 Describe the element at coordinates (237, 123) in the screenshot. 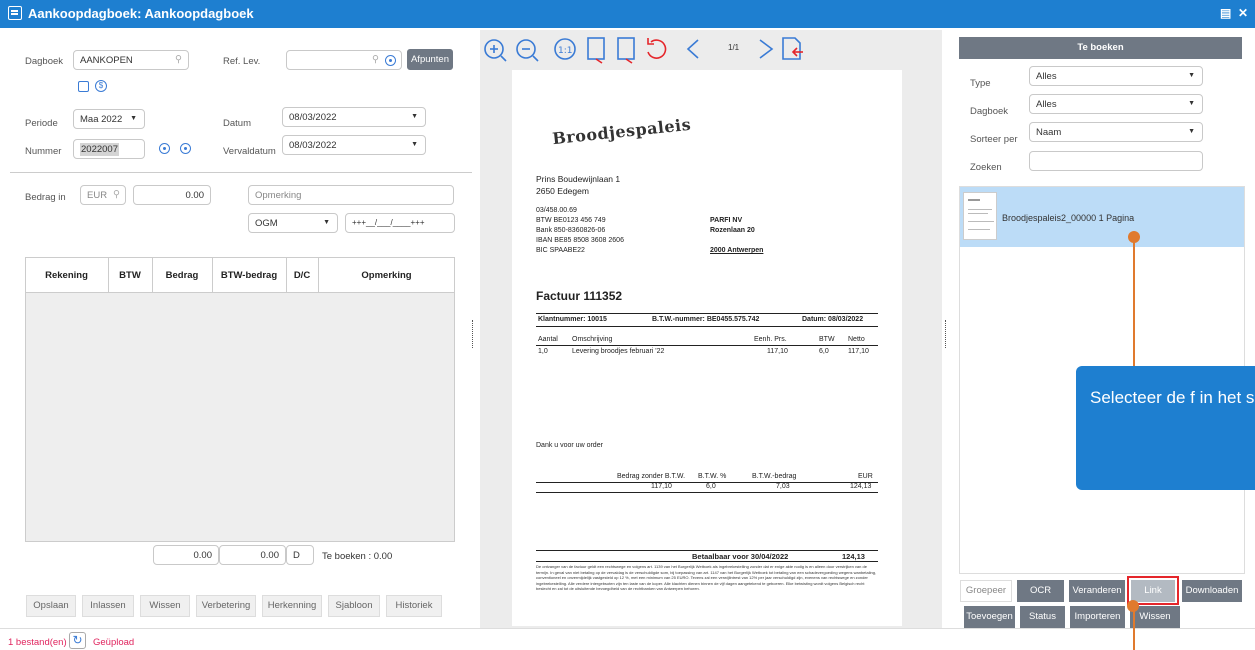

I see `datum-label: Datum` at that location.